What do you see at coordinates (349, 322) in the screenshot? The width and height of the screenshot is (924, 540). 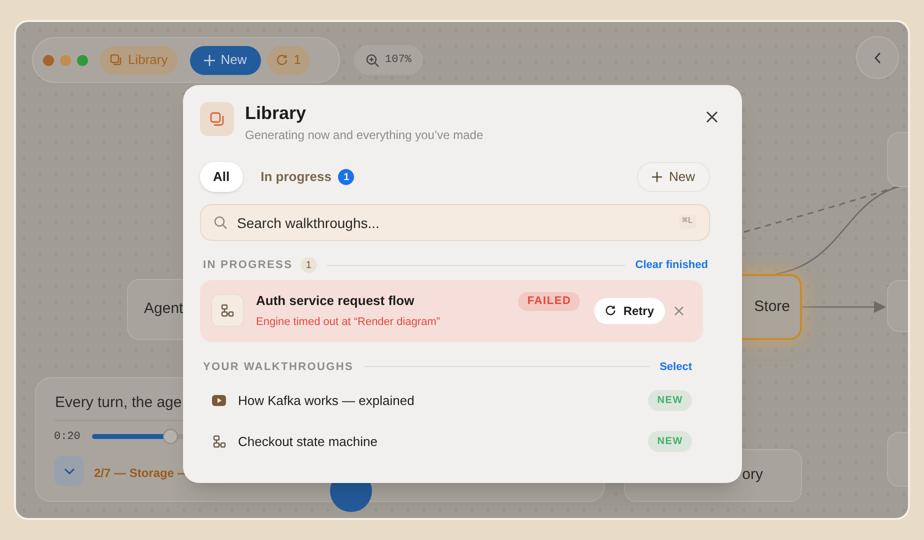 I see `error-message: Engine timed out at “Render diagram”` at bounding box center [349, 322].